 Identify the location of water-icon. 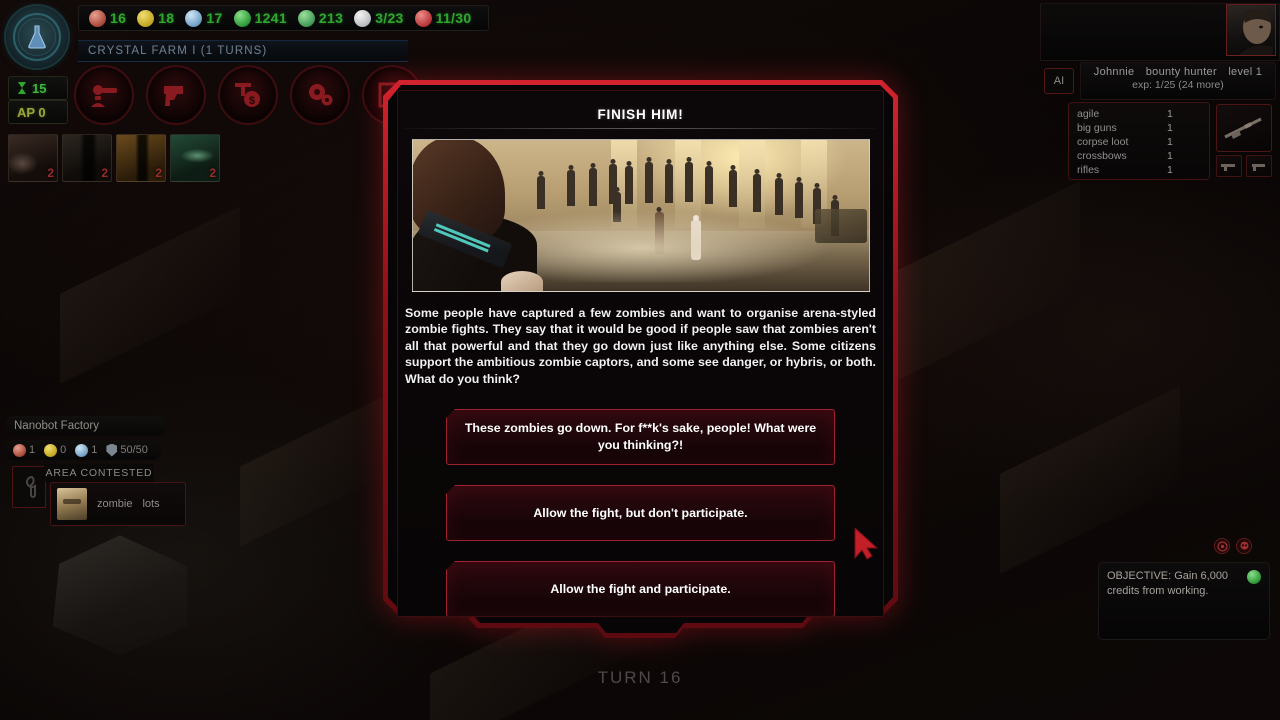
(82, 450).